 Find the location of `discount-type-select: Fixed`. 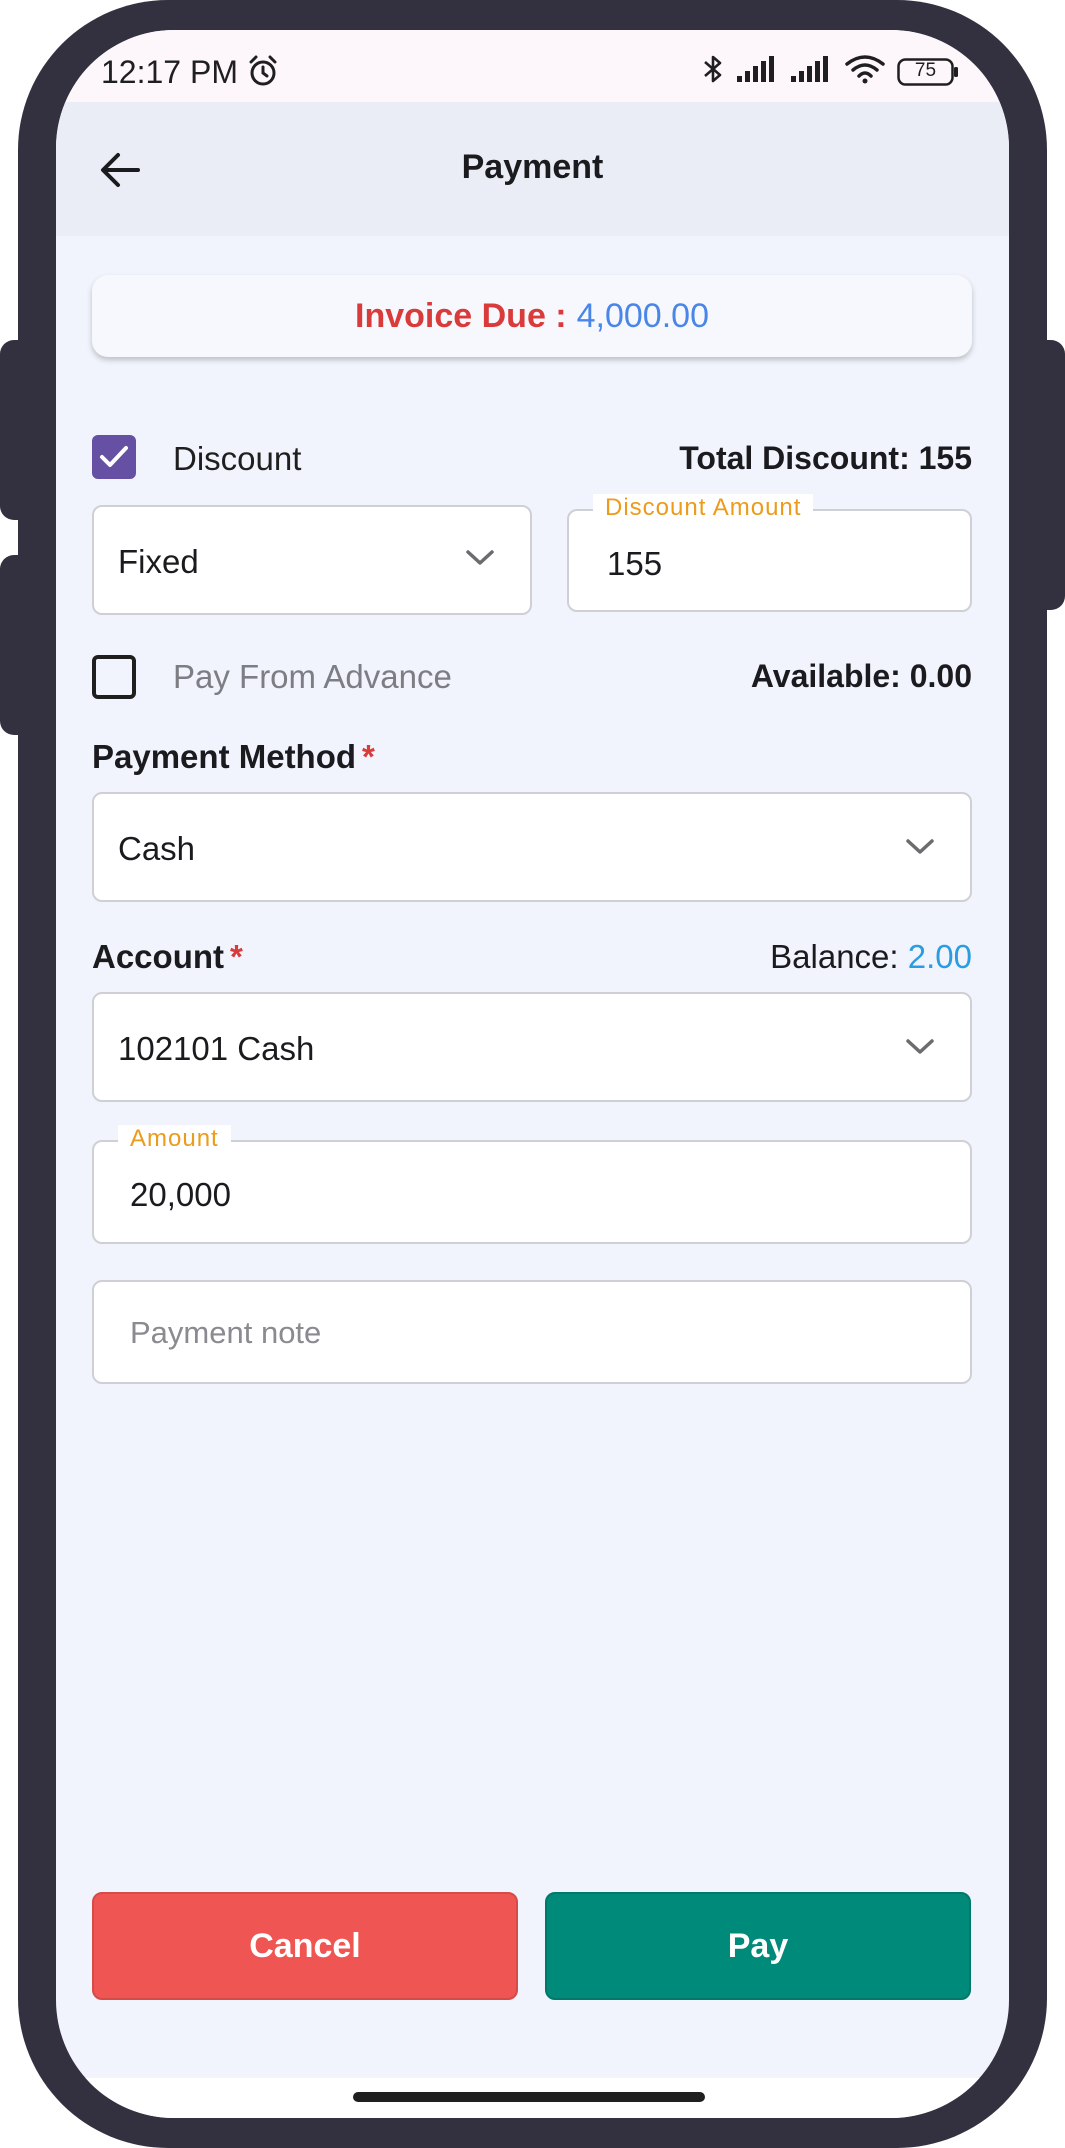

discount-type-select: Fixed is located at coordinates (312, 560).